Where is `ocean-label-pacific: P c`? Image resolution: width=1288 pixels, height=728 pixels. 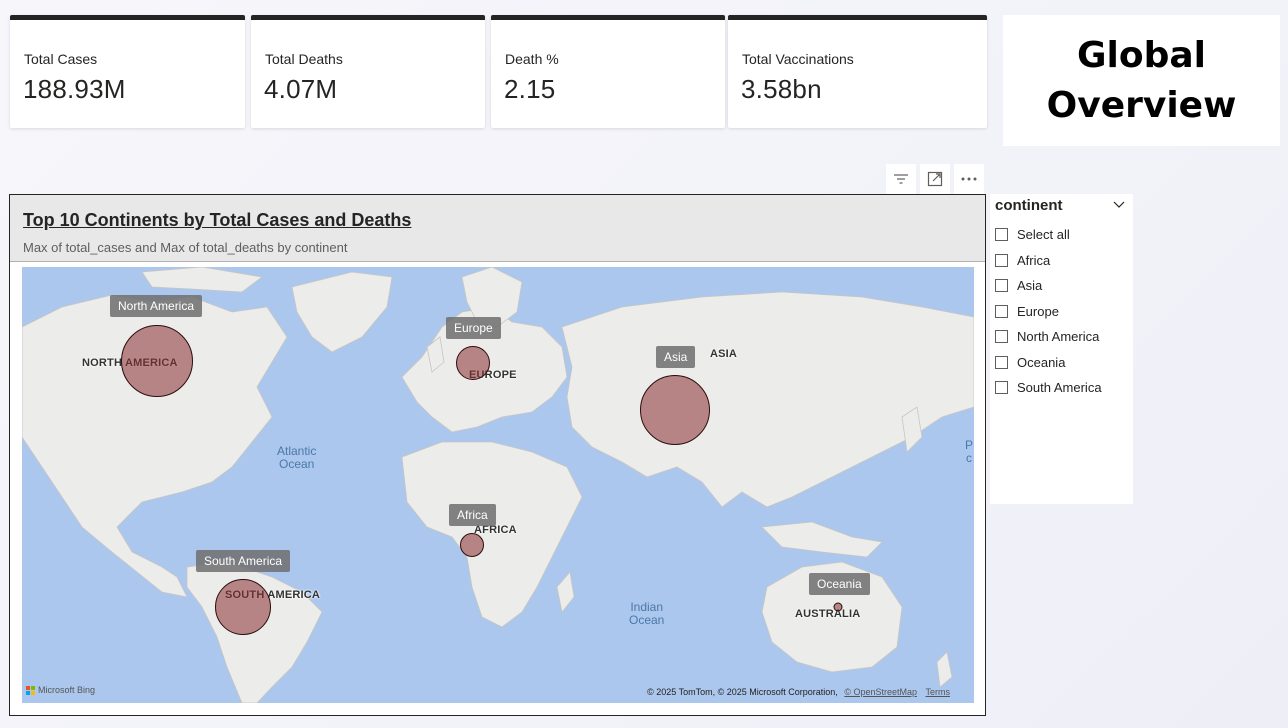
ocean-label-pacific: P c is located at coordinates (969, 451).